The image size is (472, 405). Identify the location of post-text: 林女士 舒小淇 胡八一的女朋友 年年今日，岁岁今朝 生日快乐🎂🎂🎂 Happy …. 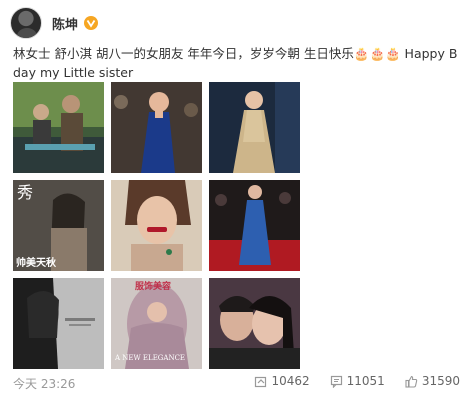
(235, 63).